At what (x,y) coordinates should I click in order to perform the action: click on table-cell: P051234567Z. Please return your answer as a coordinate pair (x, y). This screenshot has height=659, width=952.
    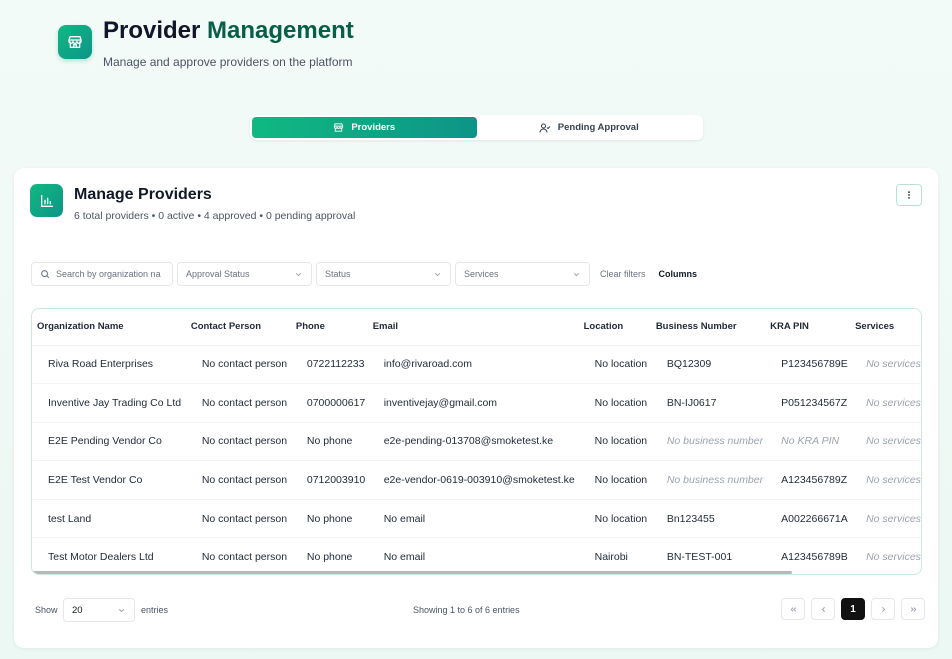
    Looking at the image, I should click on (808, 403).